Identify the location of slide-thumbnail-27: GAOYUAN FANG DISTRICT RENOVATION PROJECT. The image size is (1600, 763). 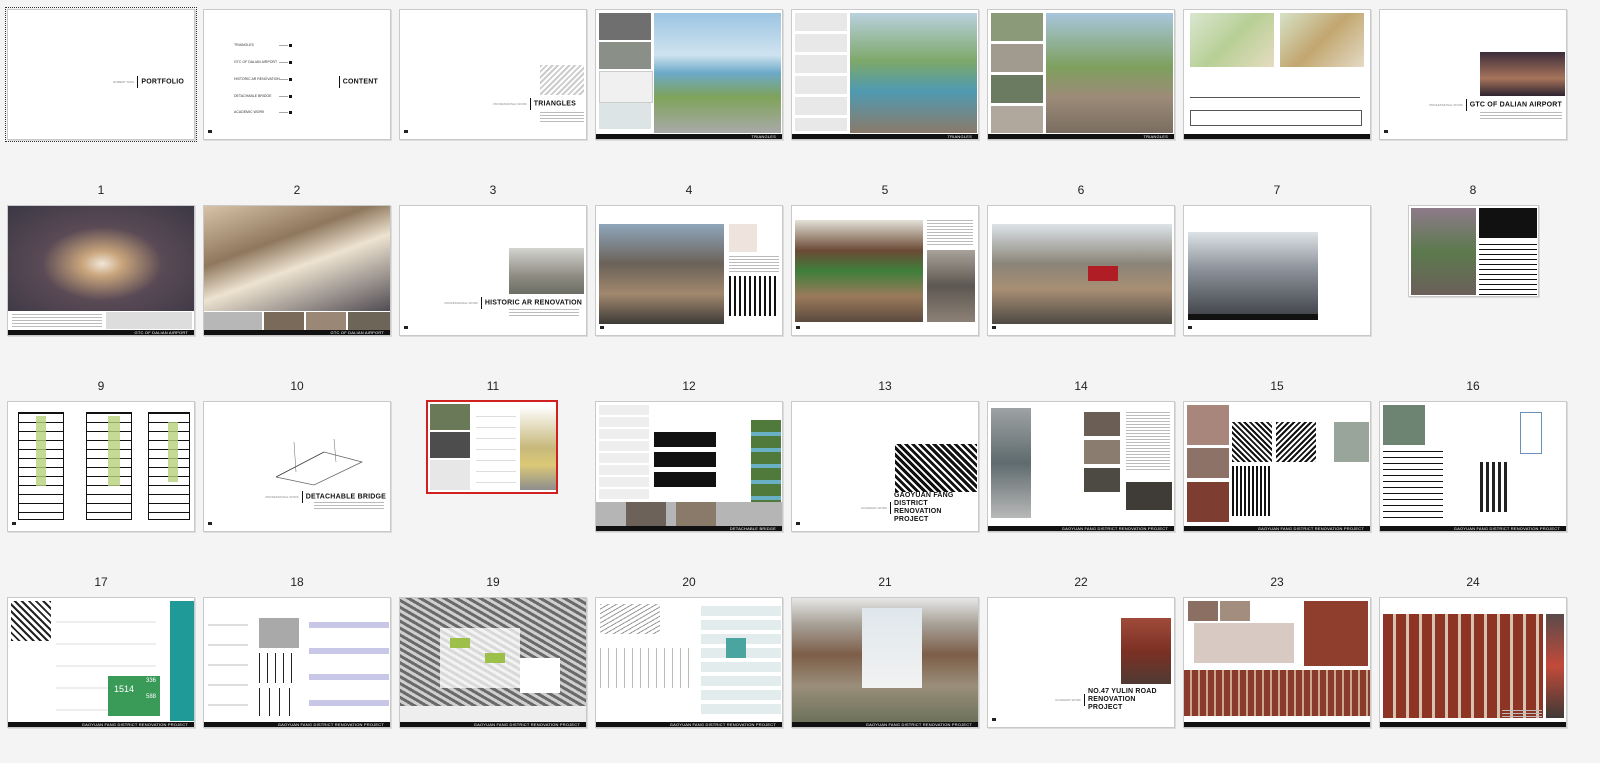
(493, 662).